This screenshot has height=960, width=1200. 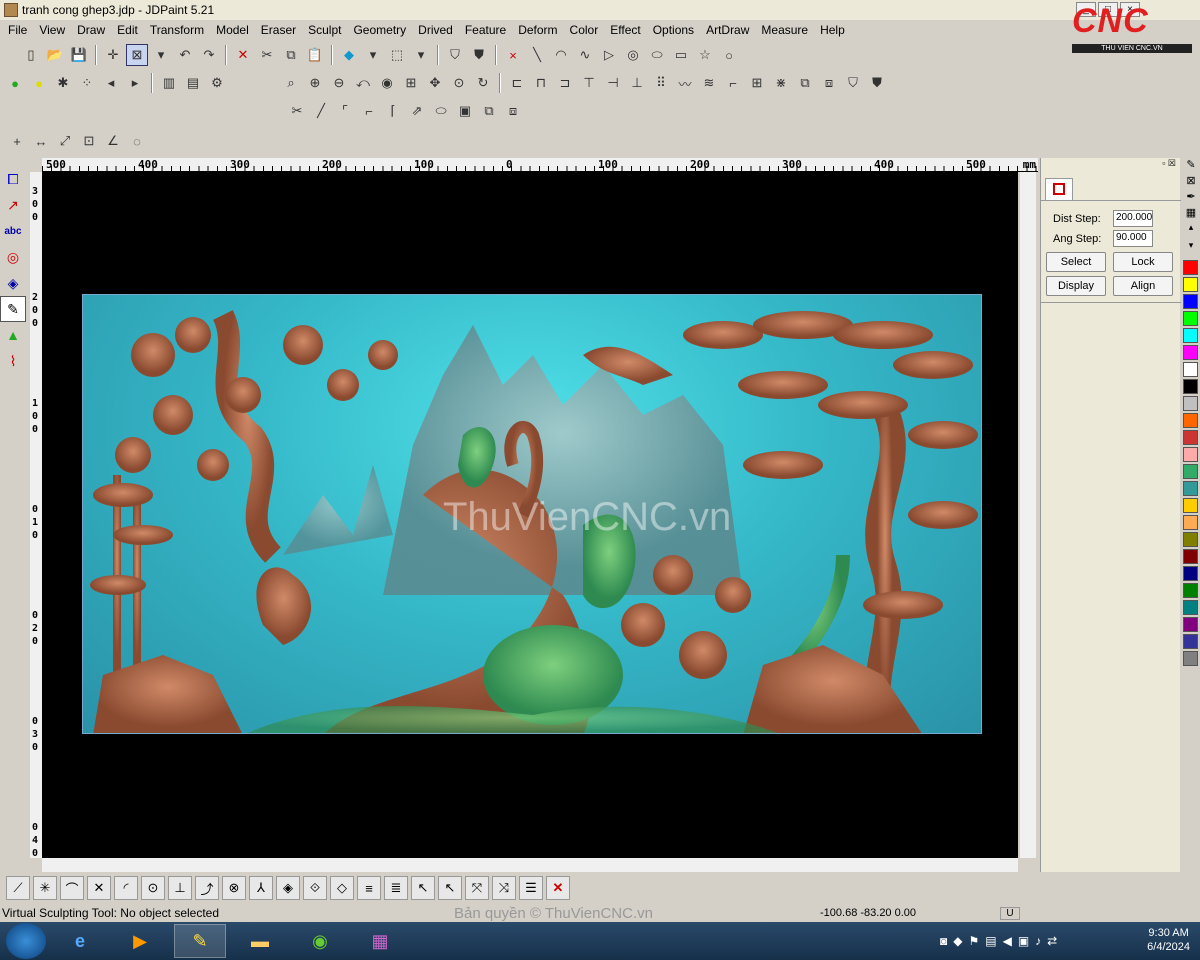 What do you see at coordinates (517, 83) in the screenshot?
I see `align-left-icon: ⊏` at bounding box center [517, 83].